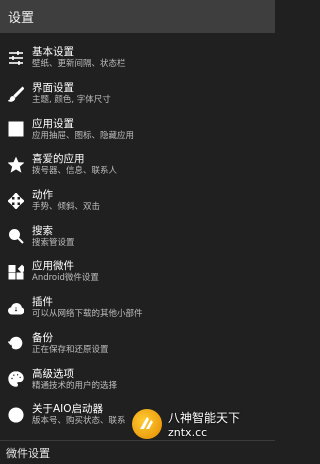 The width and height of the screenshot is (320, 464). What do you see at coordinates (53, 88) in the screenshot?
I see `settings-item-title: 界面设置` at bounding box center [53, 88].